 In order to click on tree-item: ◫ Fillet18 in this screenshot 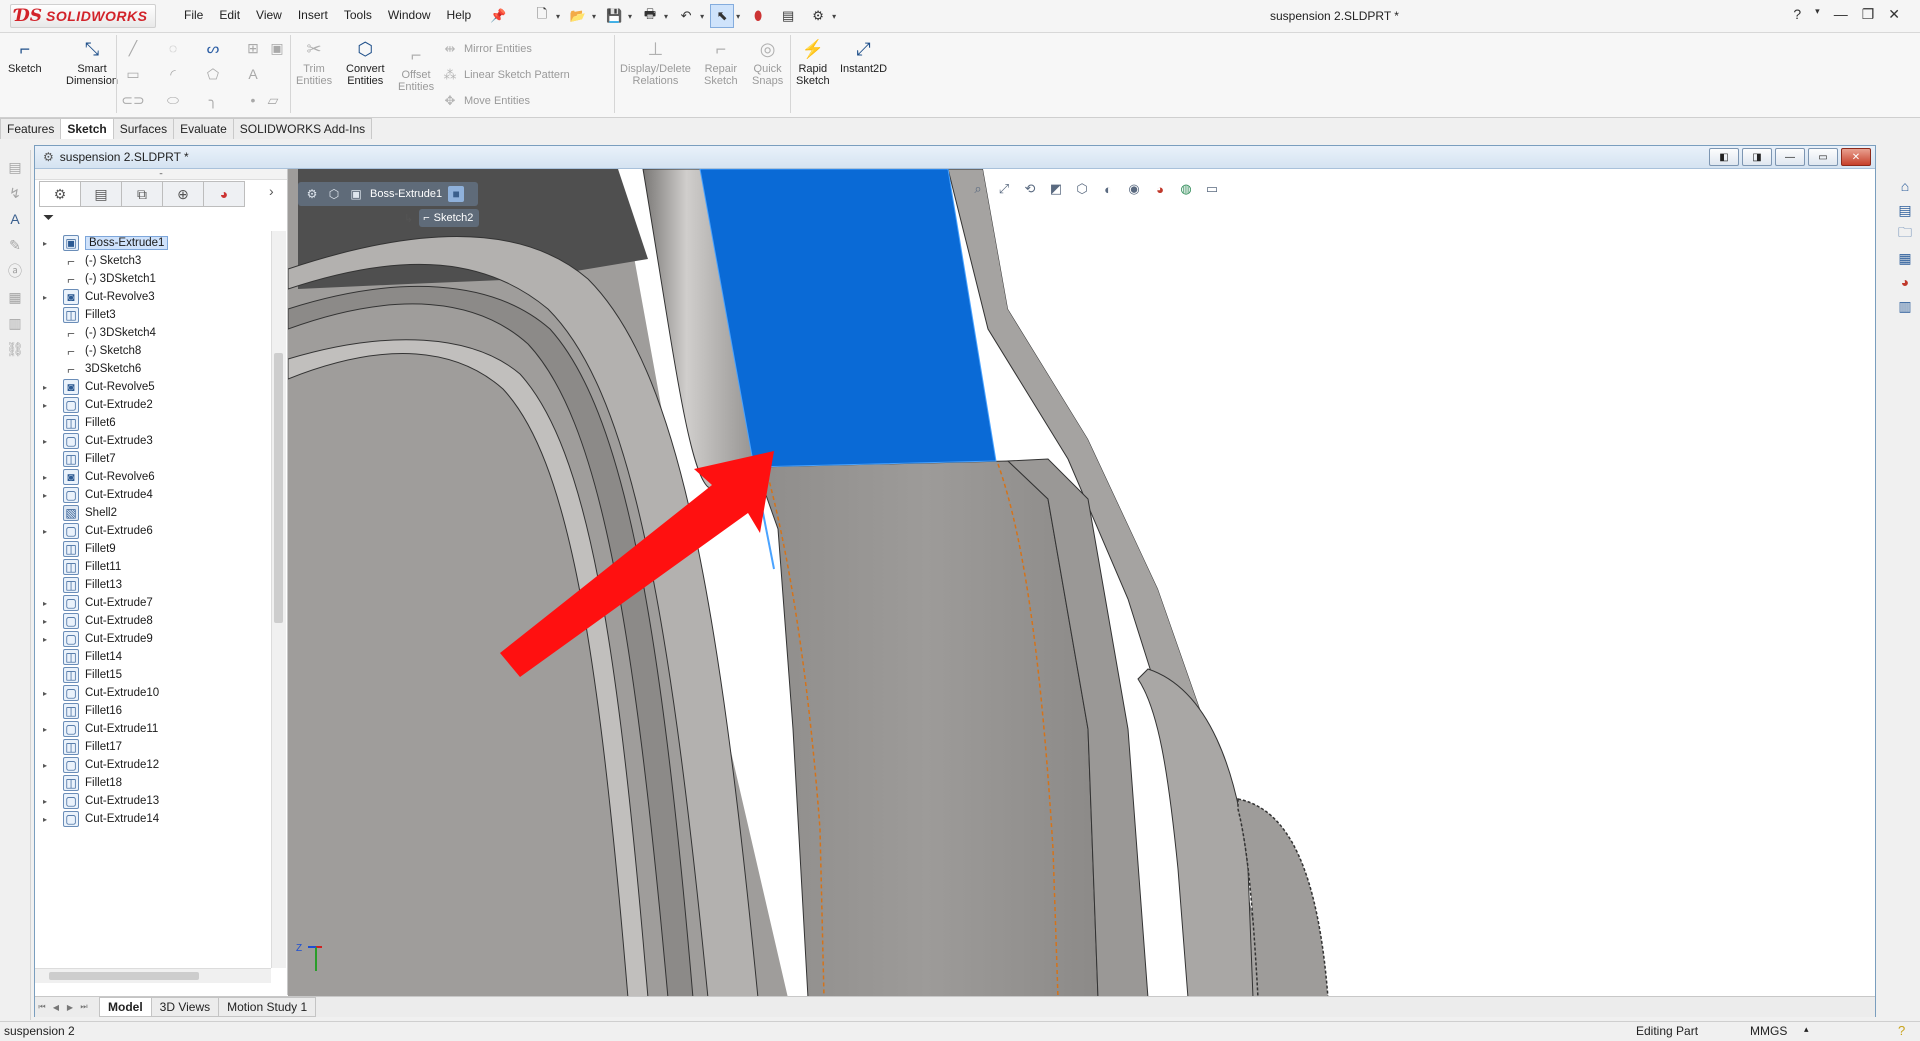, I will do `click(153, 783)`.